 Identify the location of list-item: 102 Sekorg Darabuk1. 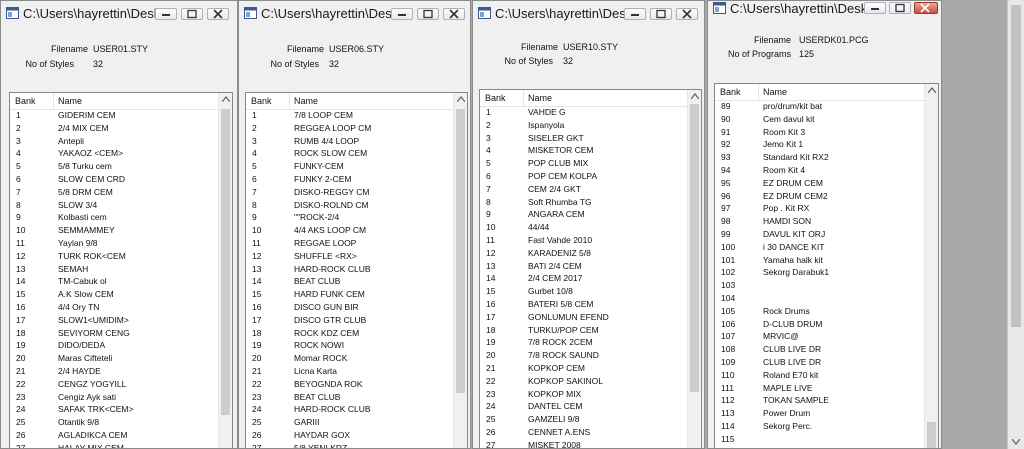
(819, 272).